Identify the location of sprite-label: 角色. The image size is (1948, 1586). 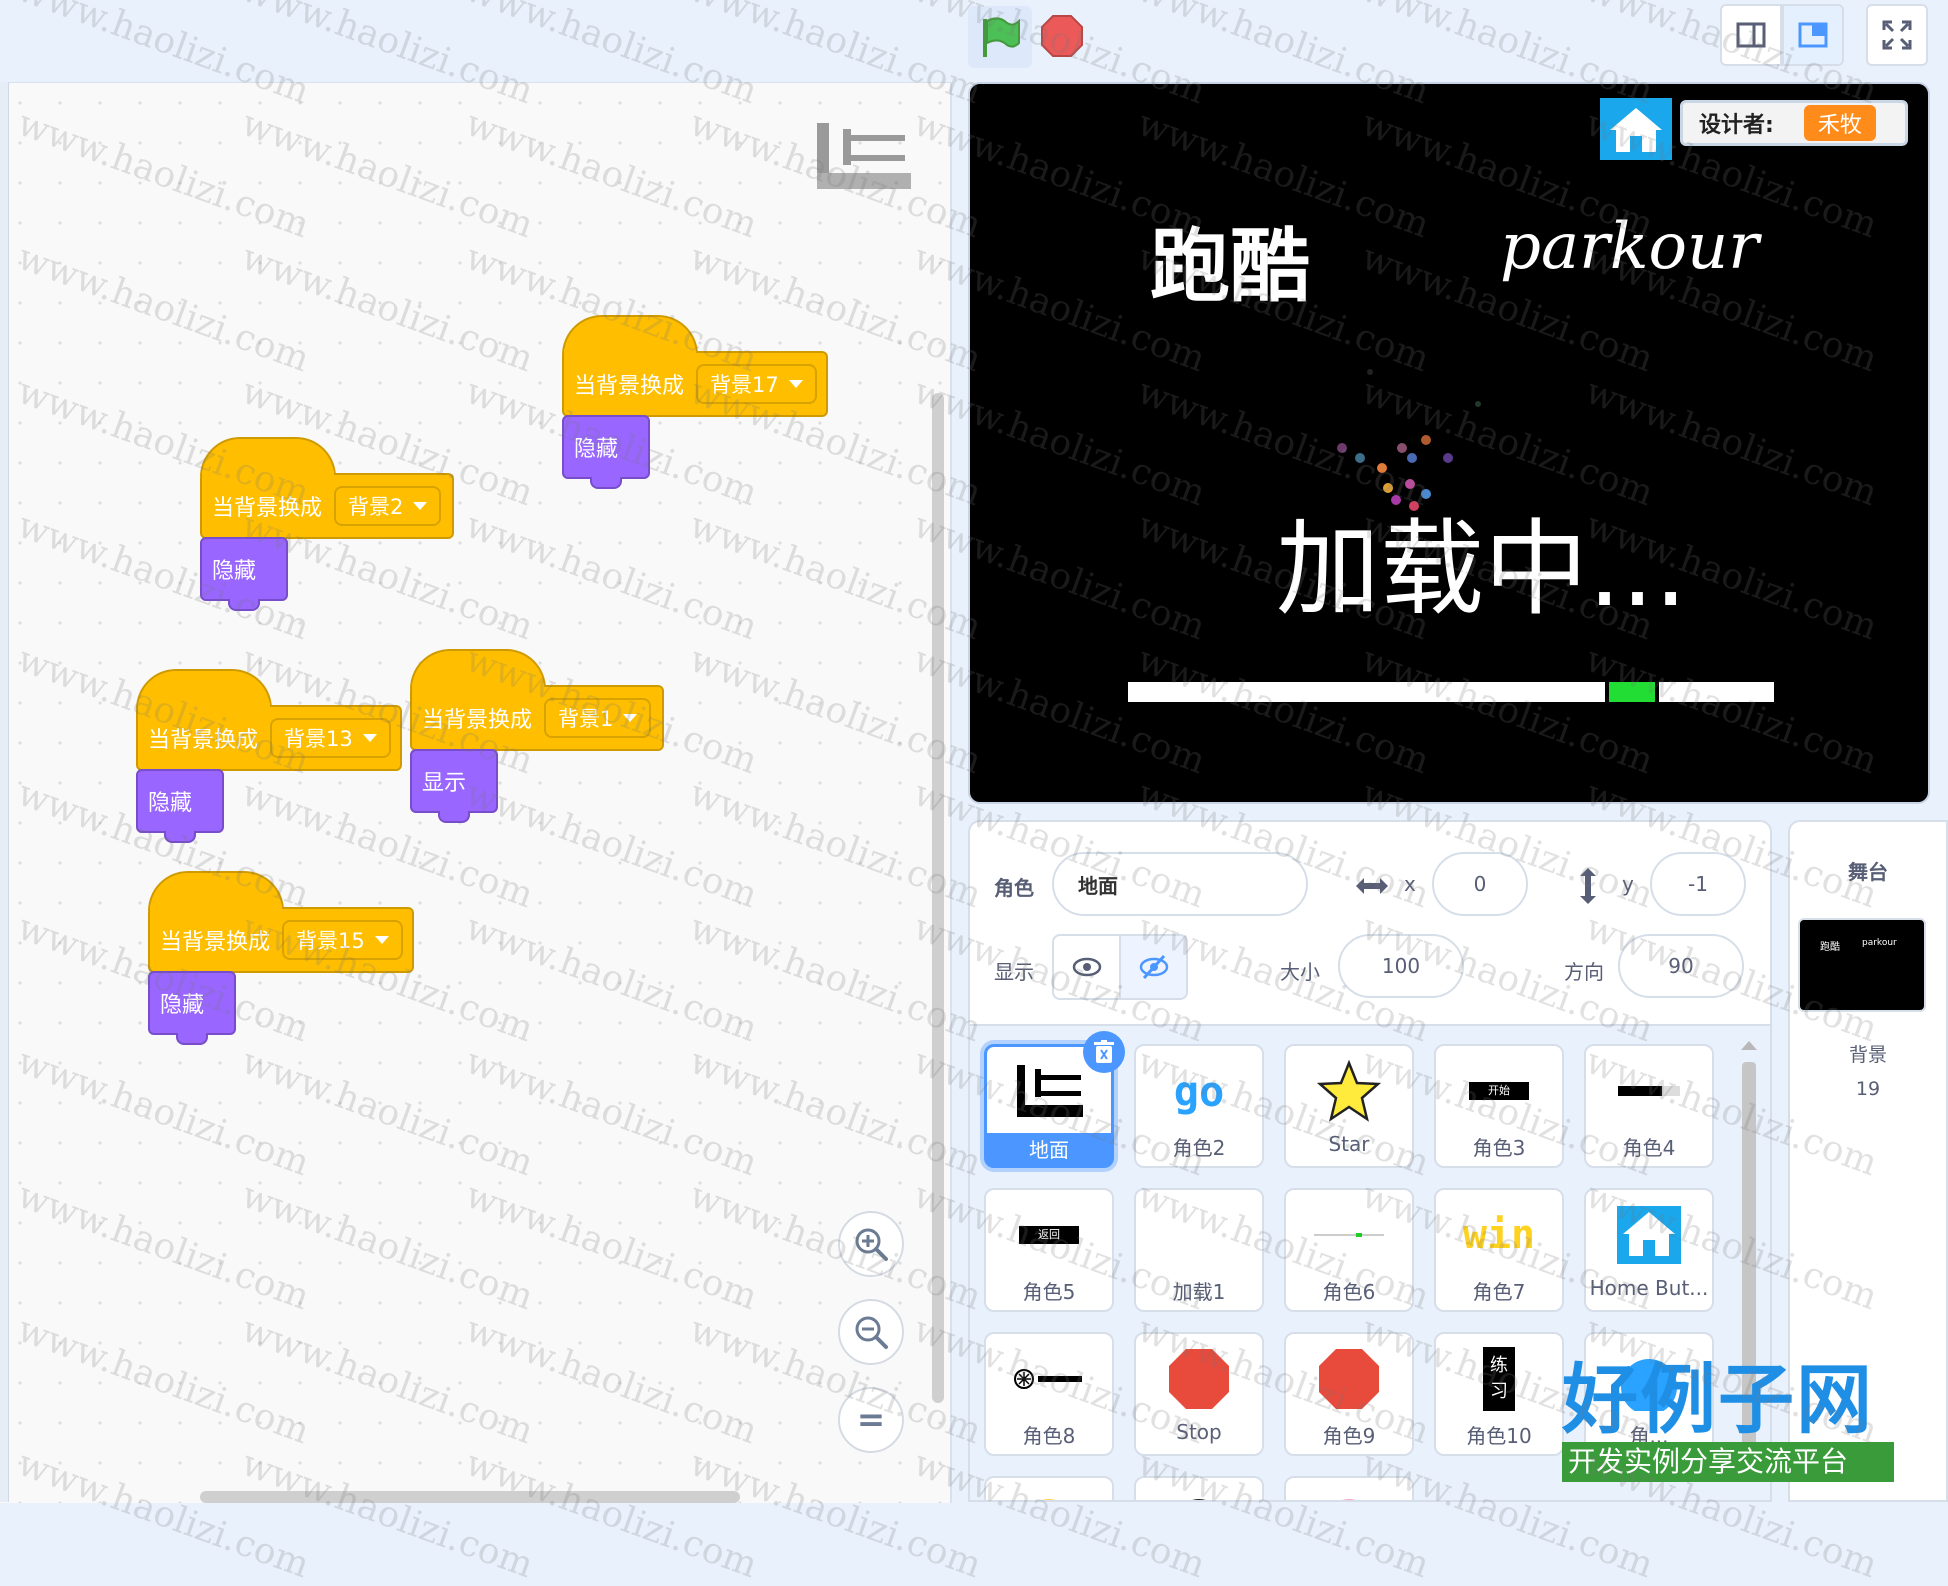
(1014, 888).